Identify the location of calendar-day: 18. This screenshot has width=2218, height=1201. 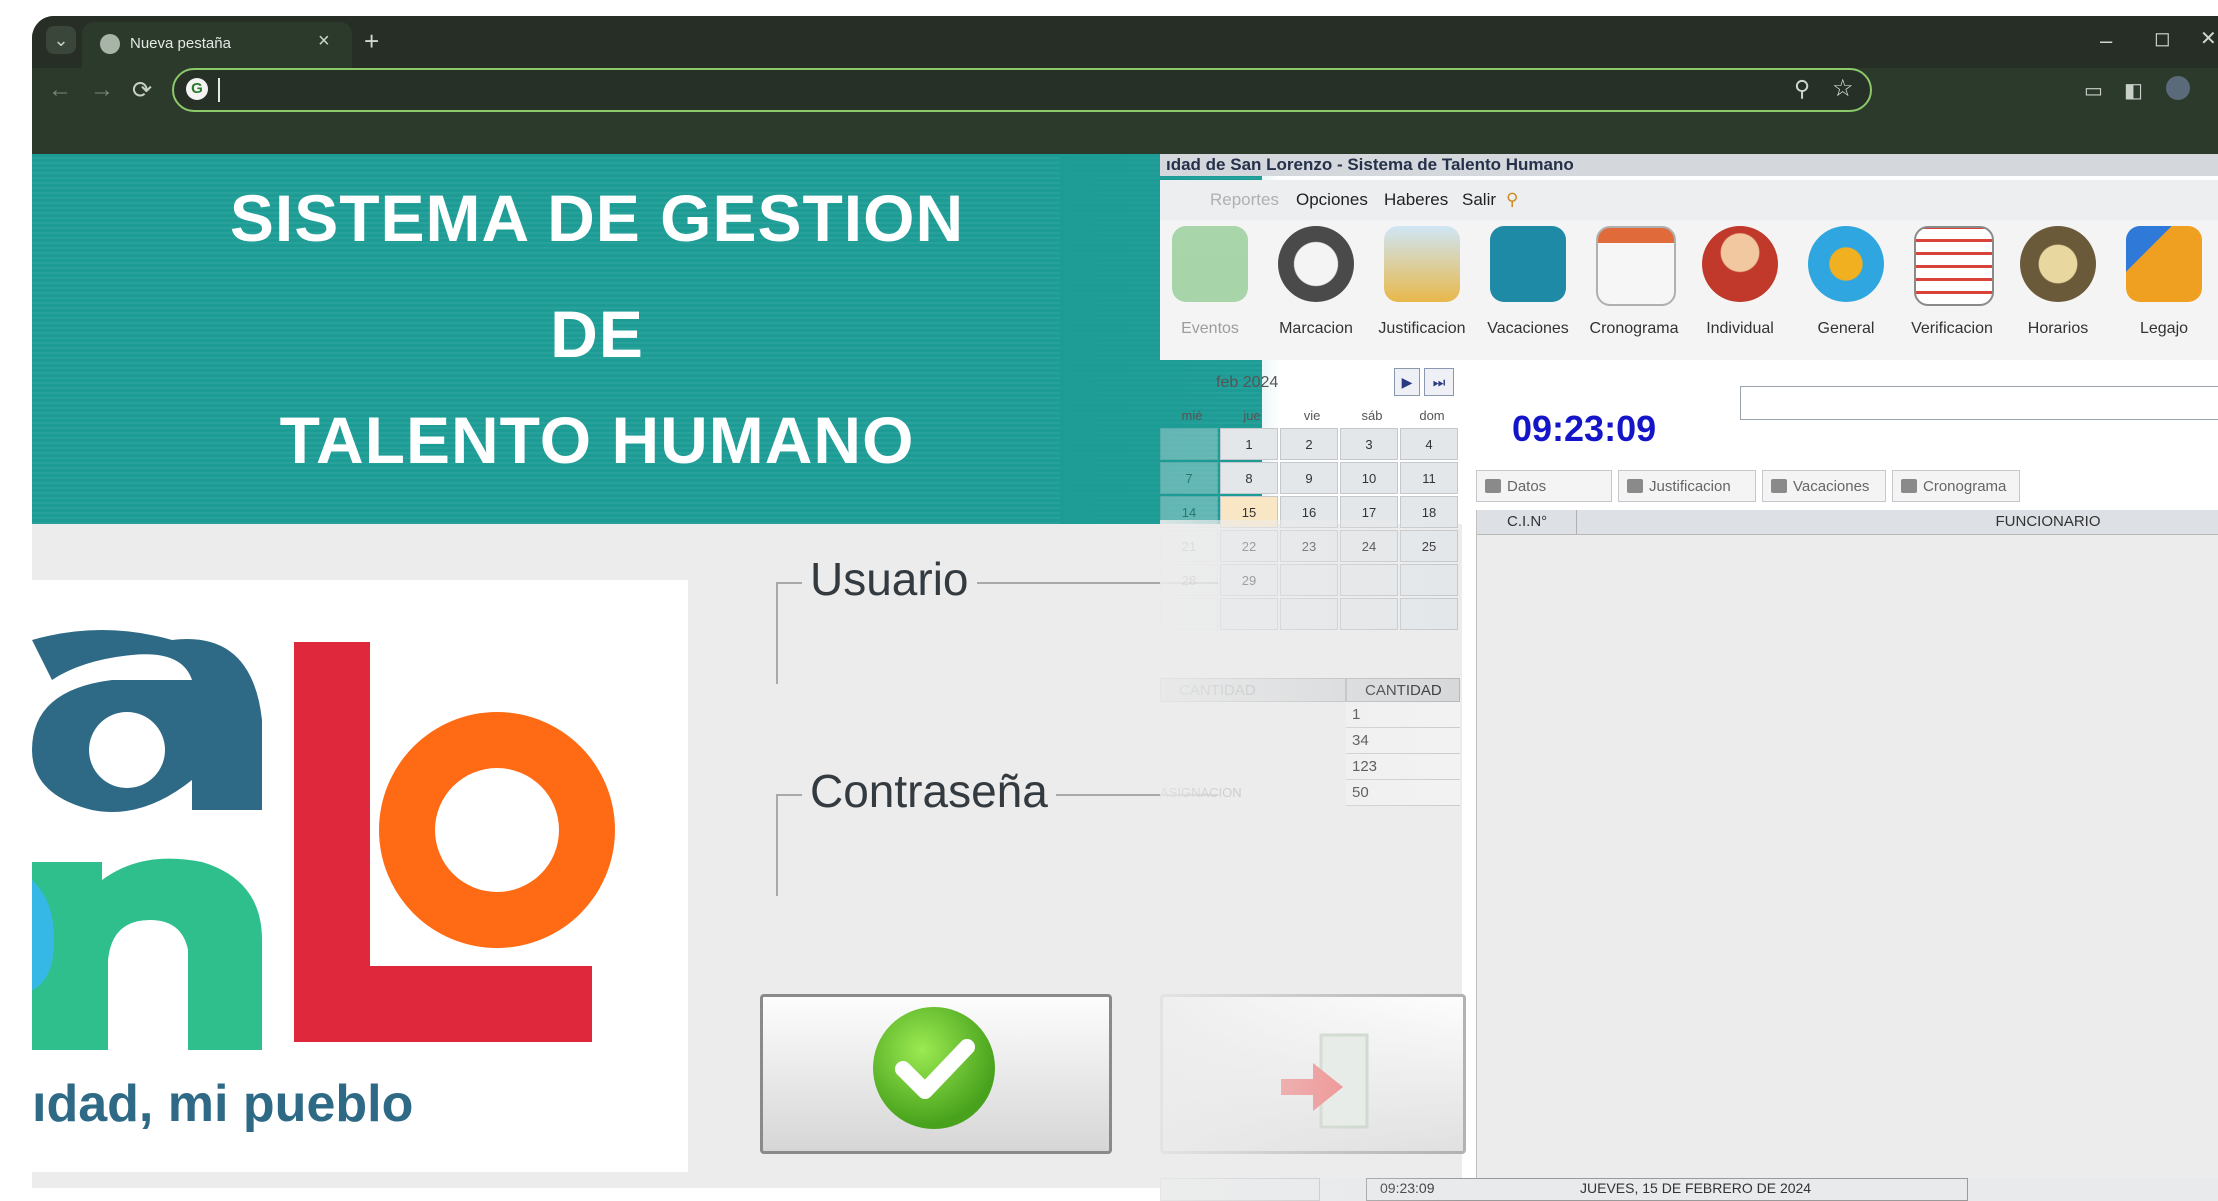
(1429, 512).